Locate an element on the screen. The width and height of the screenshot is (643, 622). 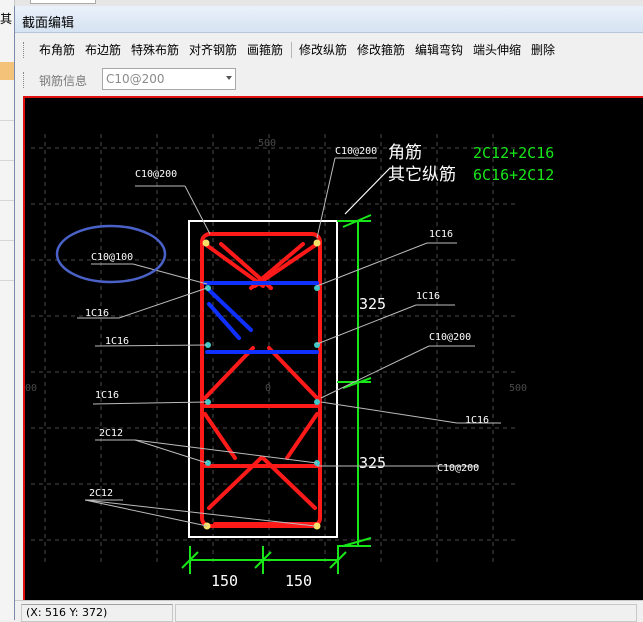
chevron-down-icon is located at coordinates (229, 78).